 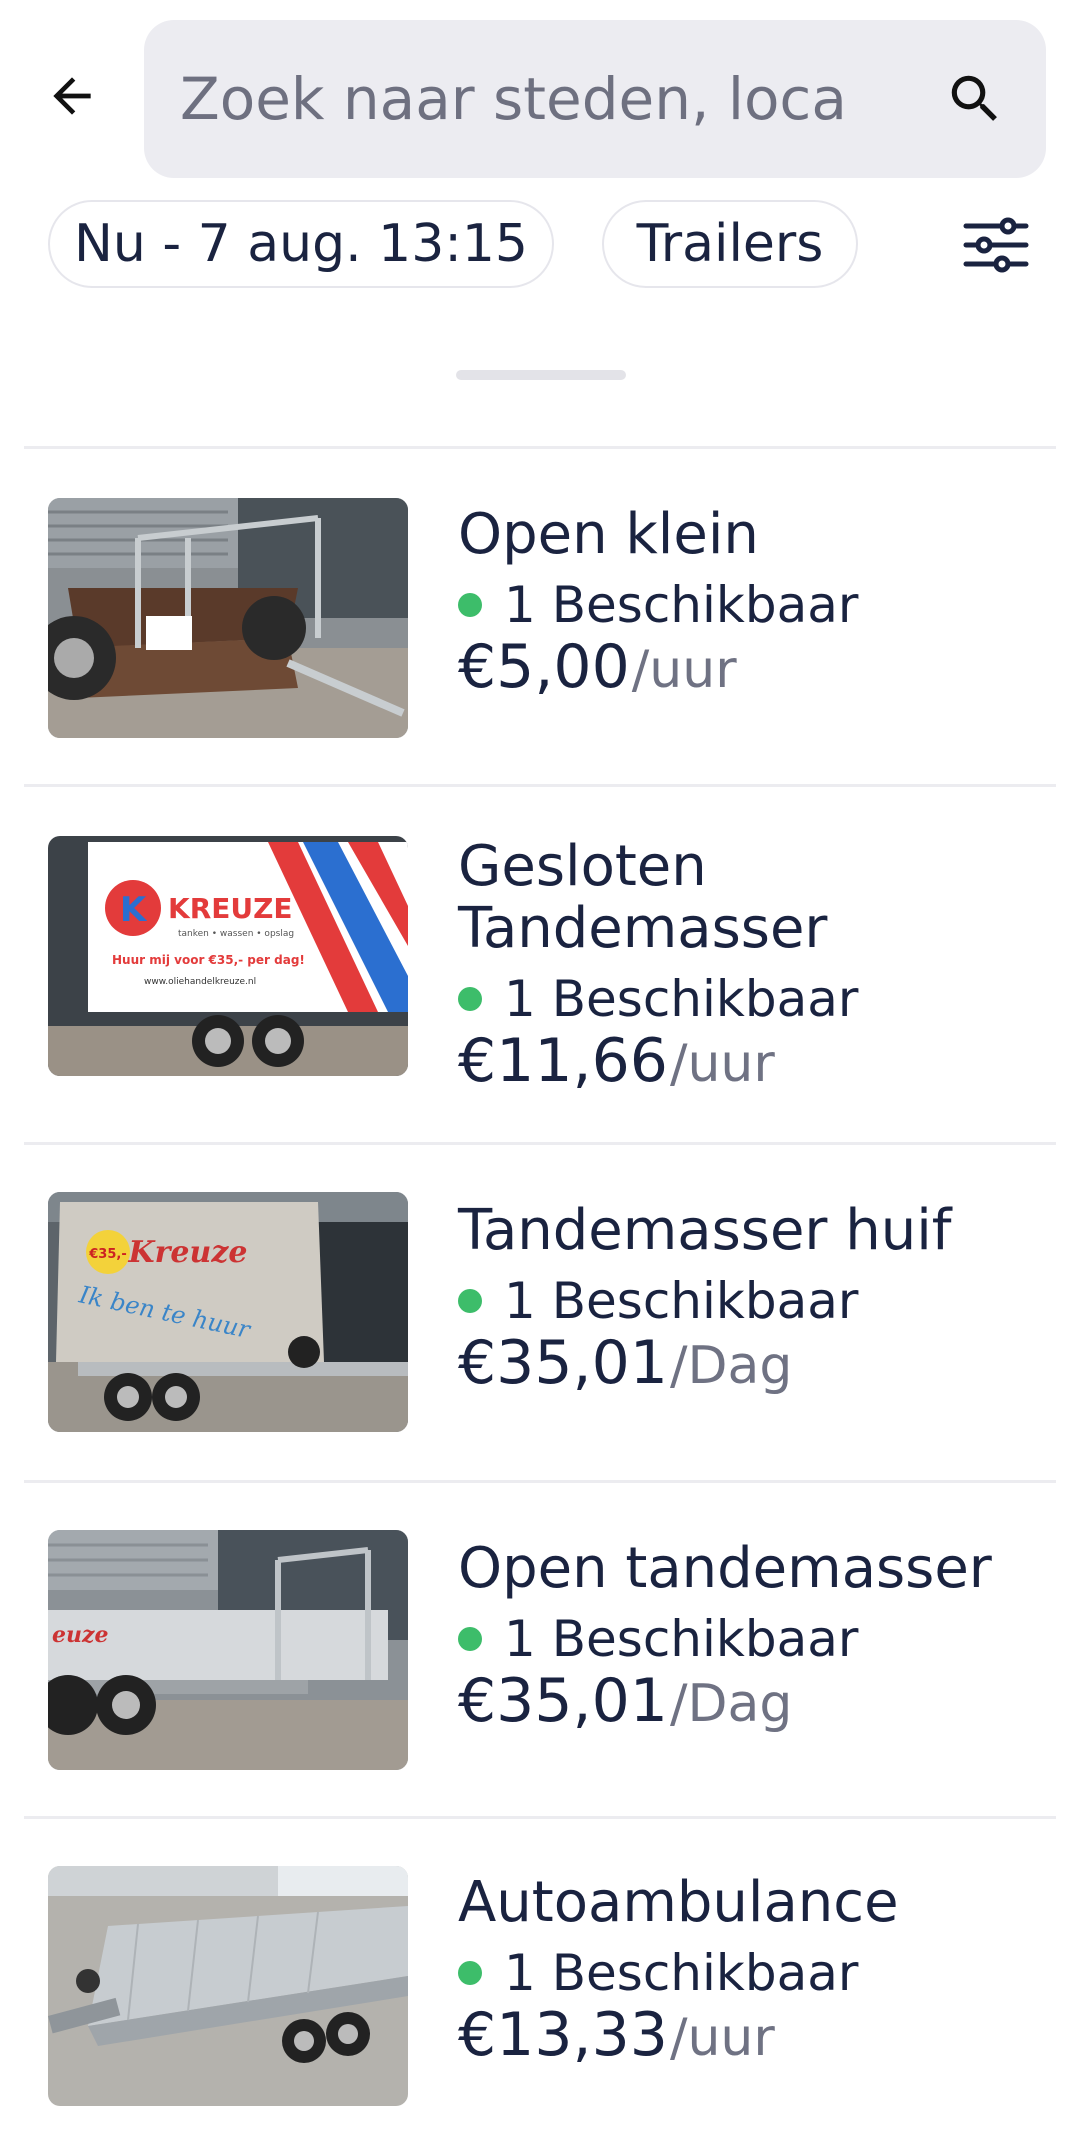 I want to click on svg-text: K, so click(x=134, y=910).